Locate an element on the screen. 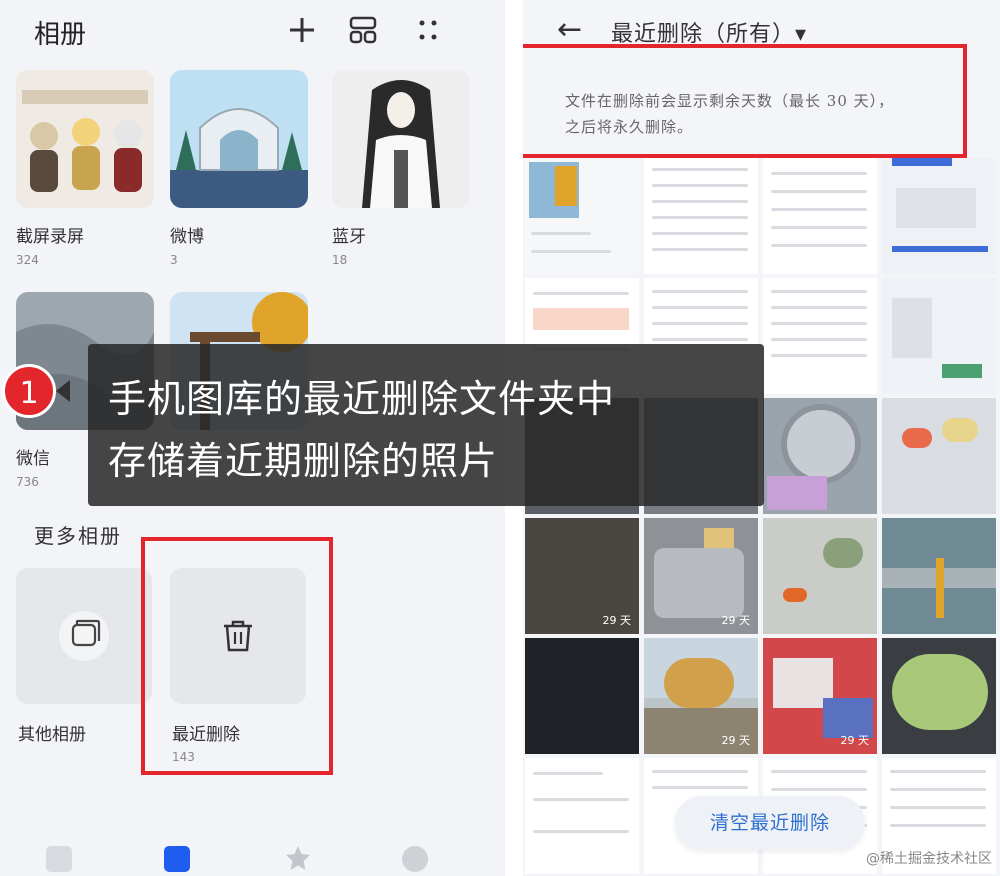 The image size is (1000, 876). watermark: @稀土掘金技术社区 is located at coordinates (929, 859).